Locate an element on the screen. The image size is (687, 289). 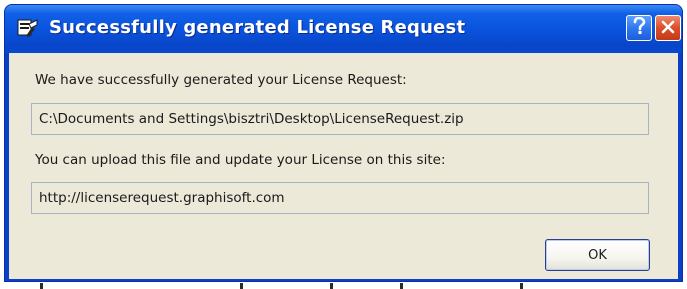
ok-button: OK is located at coordinates (597, 255).